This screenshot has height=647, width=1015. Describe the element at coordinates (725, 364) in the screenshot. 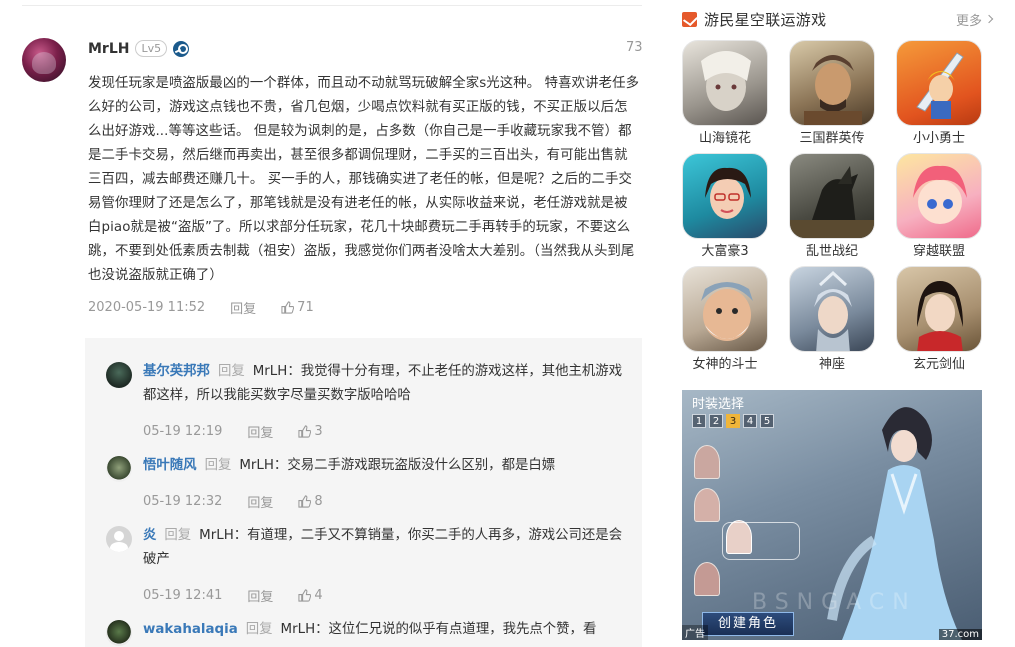

I see `game-name: 女神的斗士` at that location.